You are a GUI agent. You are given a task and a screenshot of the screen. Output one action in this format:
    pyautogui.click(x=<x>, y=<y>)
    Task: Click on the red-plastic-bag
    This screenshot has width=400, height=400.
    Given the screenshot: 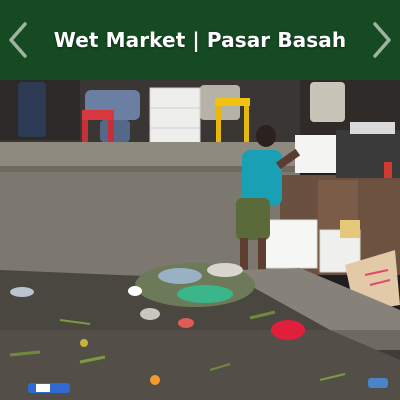 What is the action you would take?
    pyautogui.click(x=288, y=330)
    